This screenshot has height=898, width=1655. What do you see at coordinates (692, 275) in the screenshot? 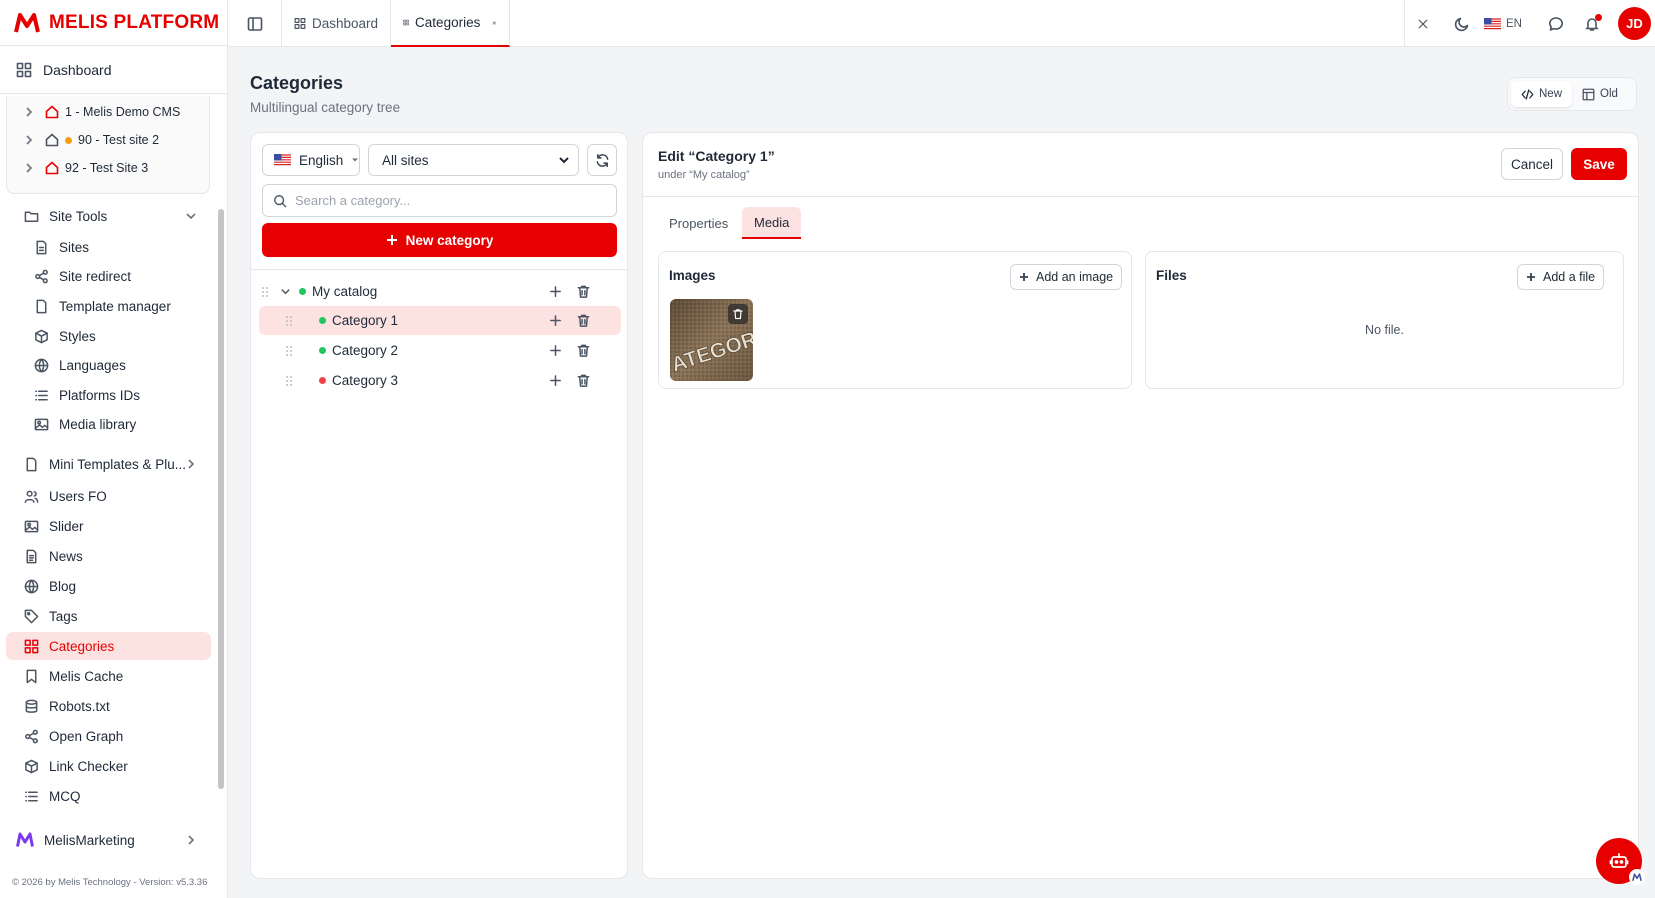
I see `images-title: Images` at bounding box center [692, 275].